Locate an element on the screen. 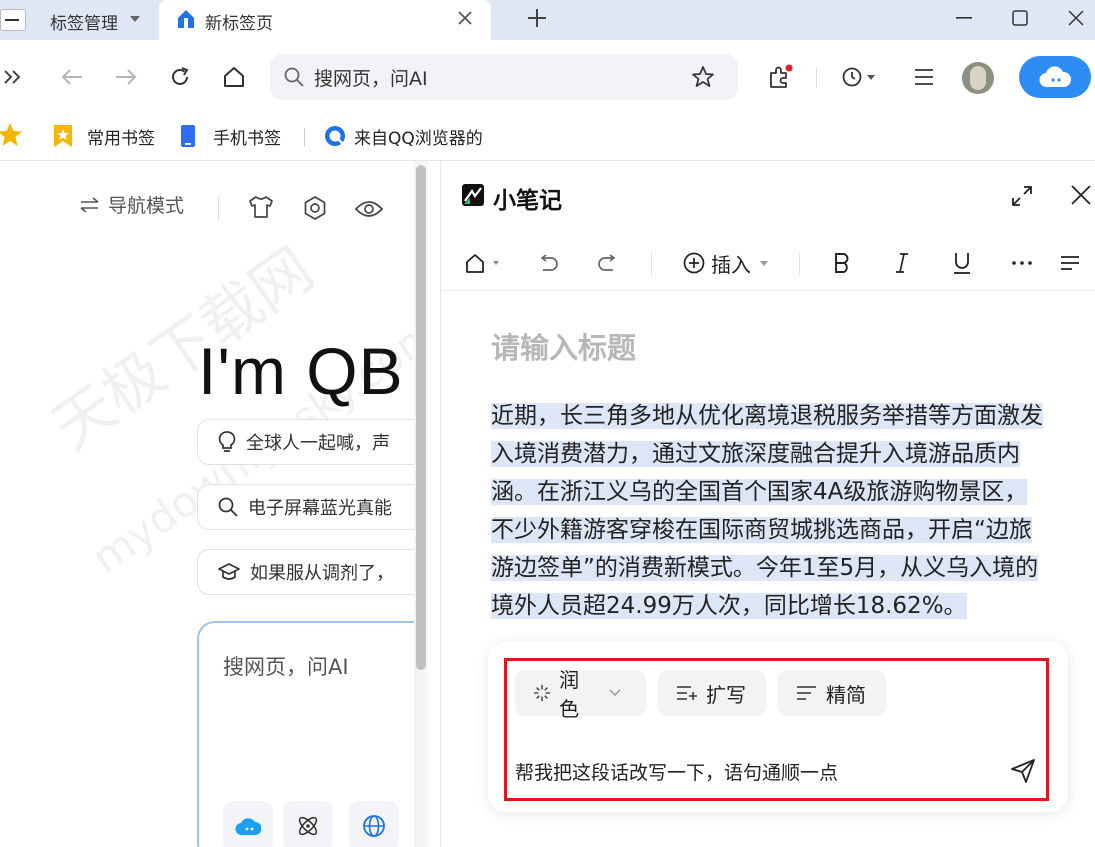 The image size is (1095, 847). eye-icon is located at coordinates (369, 209).